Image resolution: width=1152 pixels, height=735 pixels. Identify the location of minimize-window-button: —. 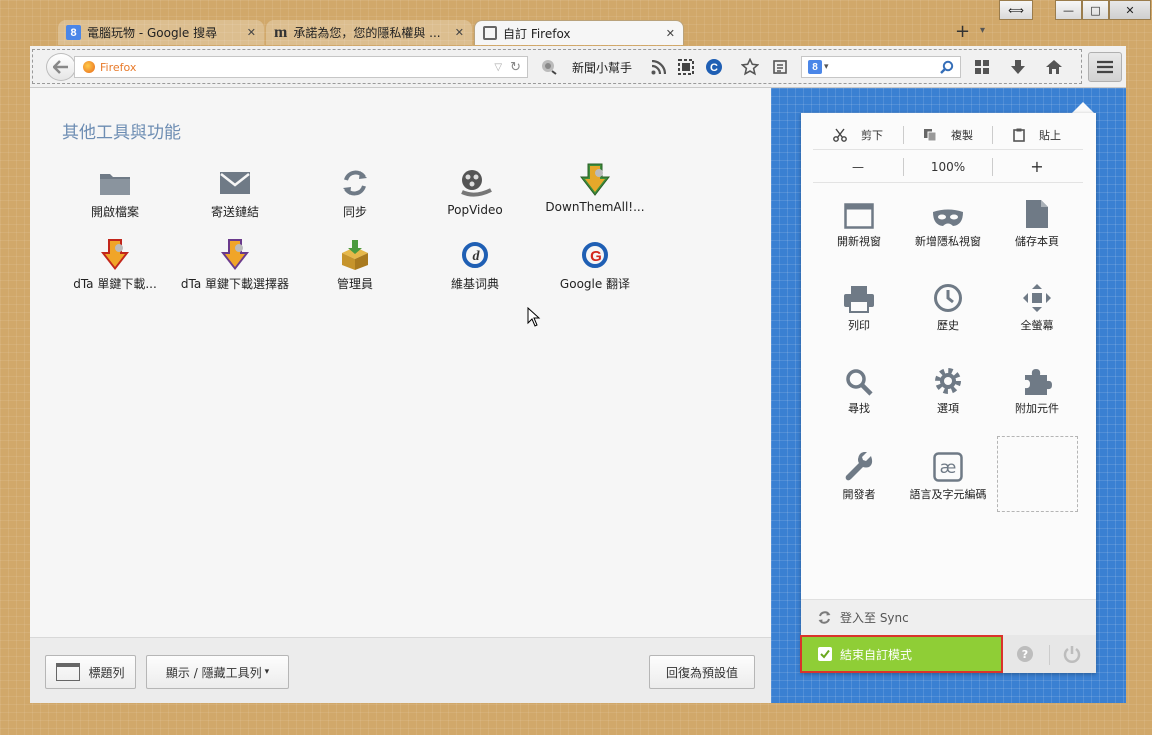
(1068, 10).